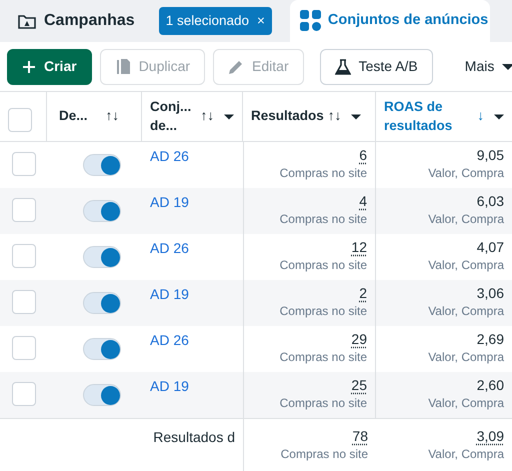 The image size is (512, 471). Describe the element at coordinates (141, 21) in the screenshot. I see `tab: Campanhas 1 selecionado ×` at that location.